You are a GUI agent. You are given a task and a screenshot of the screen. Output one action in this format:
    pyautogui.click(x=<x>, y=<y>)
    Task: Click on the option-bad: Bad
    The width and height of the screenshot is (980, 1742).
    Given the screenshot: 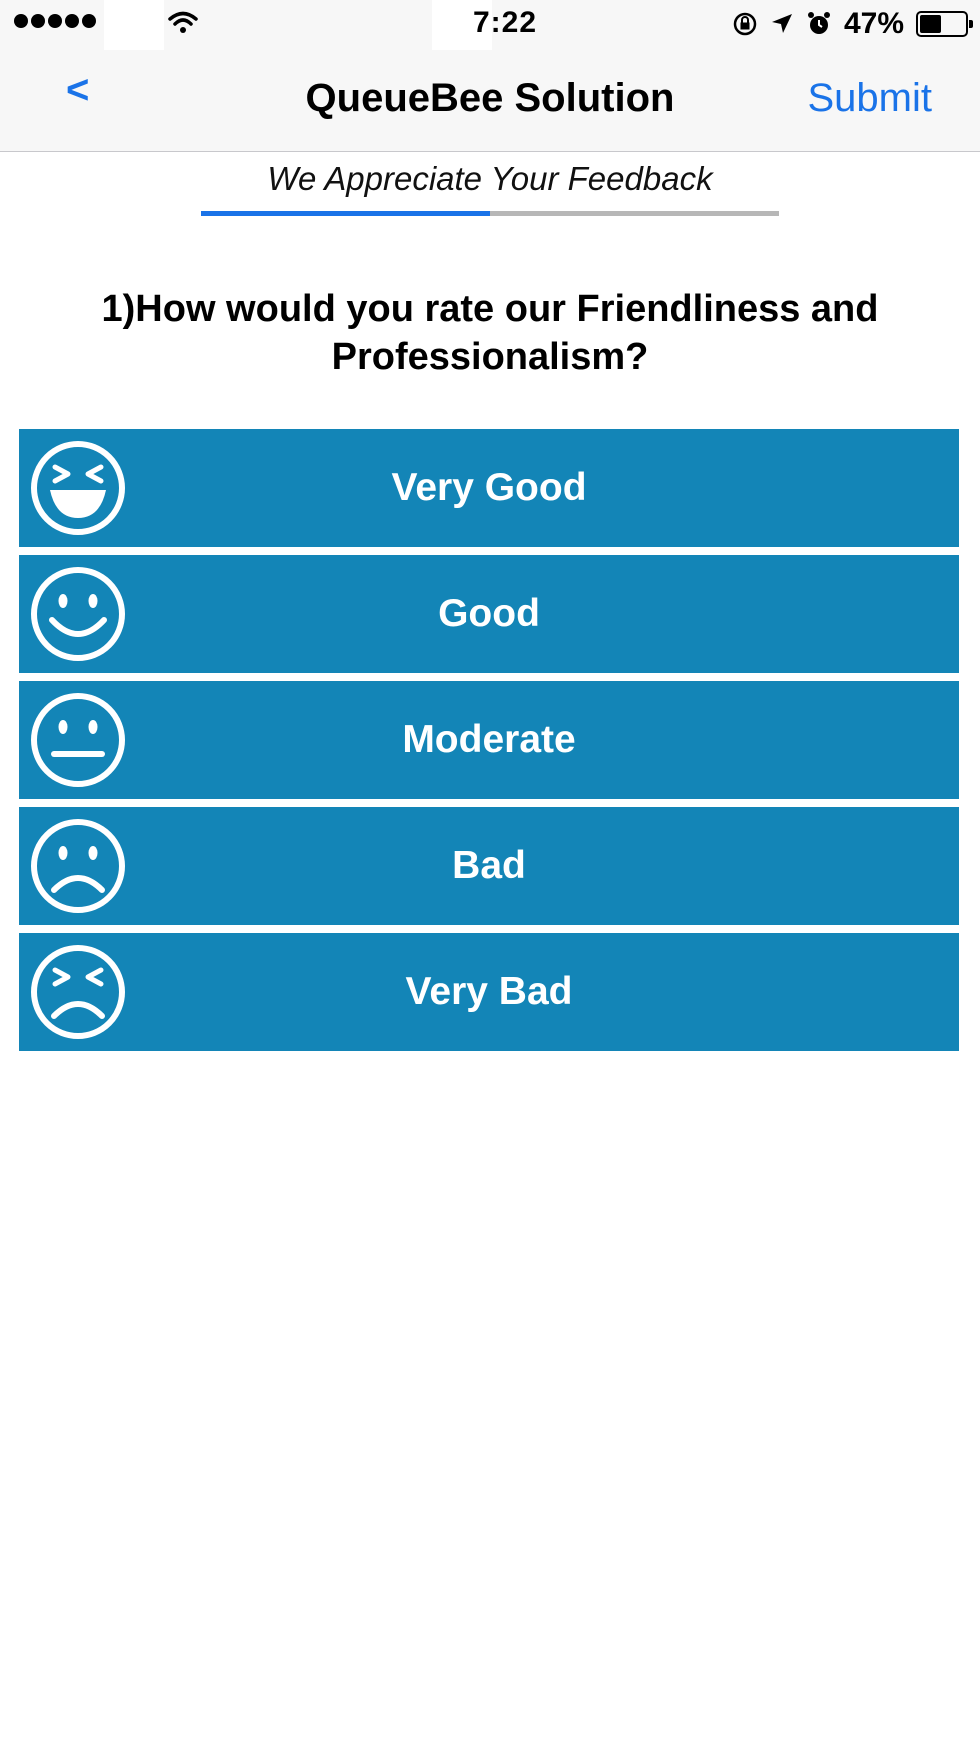 What is the action you would take?
    pyautogui.click(x=489, y=866)
    